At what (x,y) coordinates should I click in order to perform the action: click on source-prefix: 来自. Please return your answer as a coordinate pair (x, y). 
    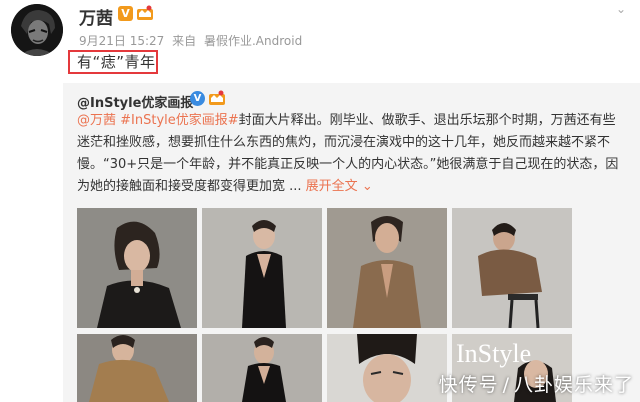
    Looking at the image, I should click on (184, 41).